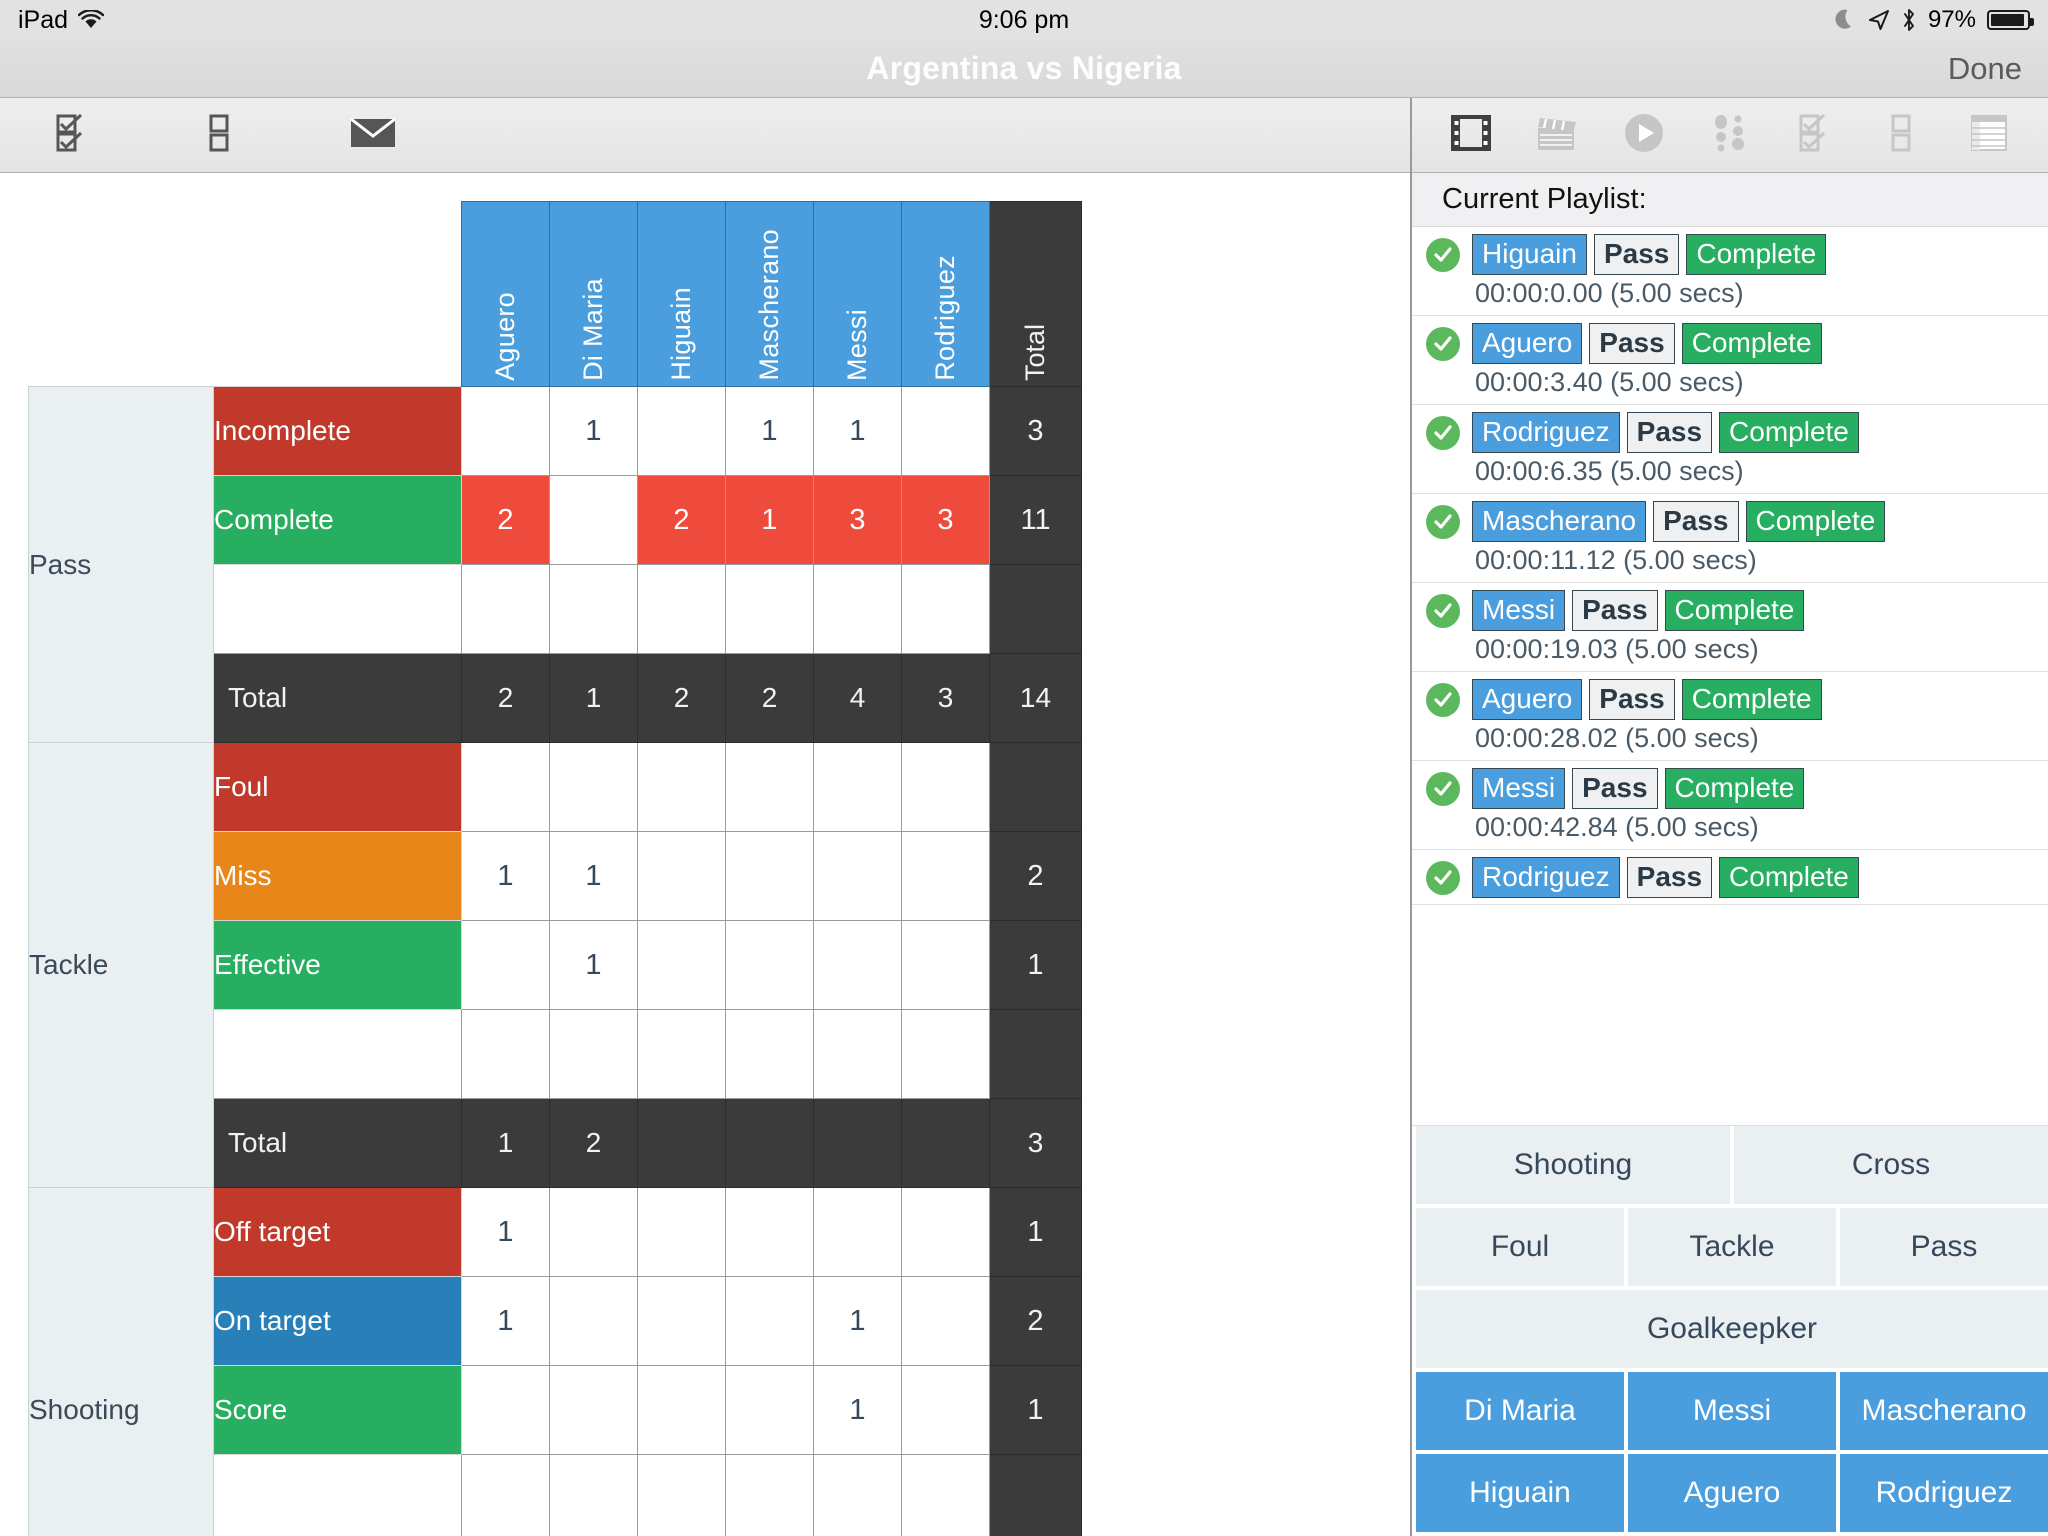 The image size is (2048, 1536). Describe the element at coordinates (1944, 1493) in the screenshot. I see `player-pad-rodriguez: Rodriguez` at that location.